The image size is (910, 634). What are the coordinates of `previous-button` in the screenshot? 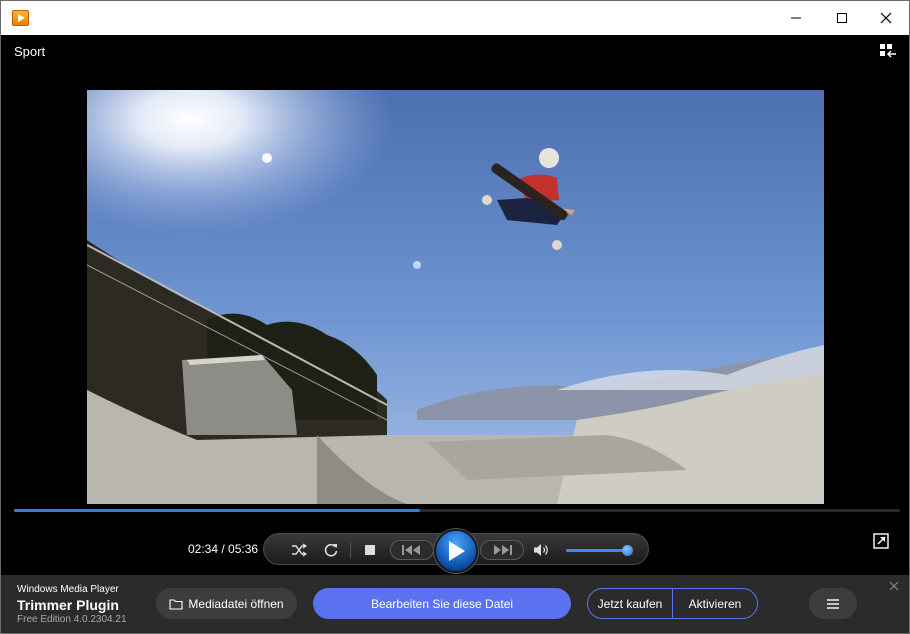 It's located at (412, 550).